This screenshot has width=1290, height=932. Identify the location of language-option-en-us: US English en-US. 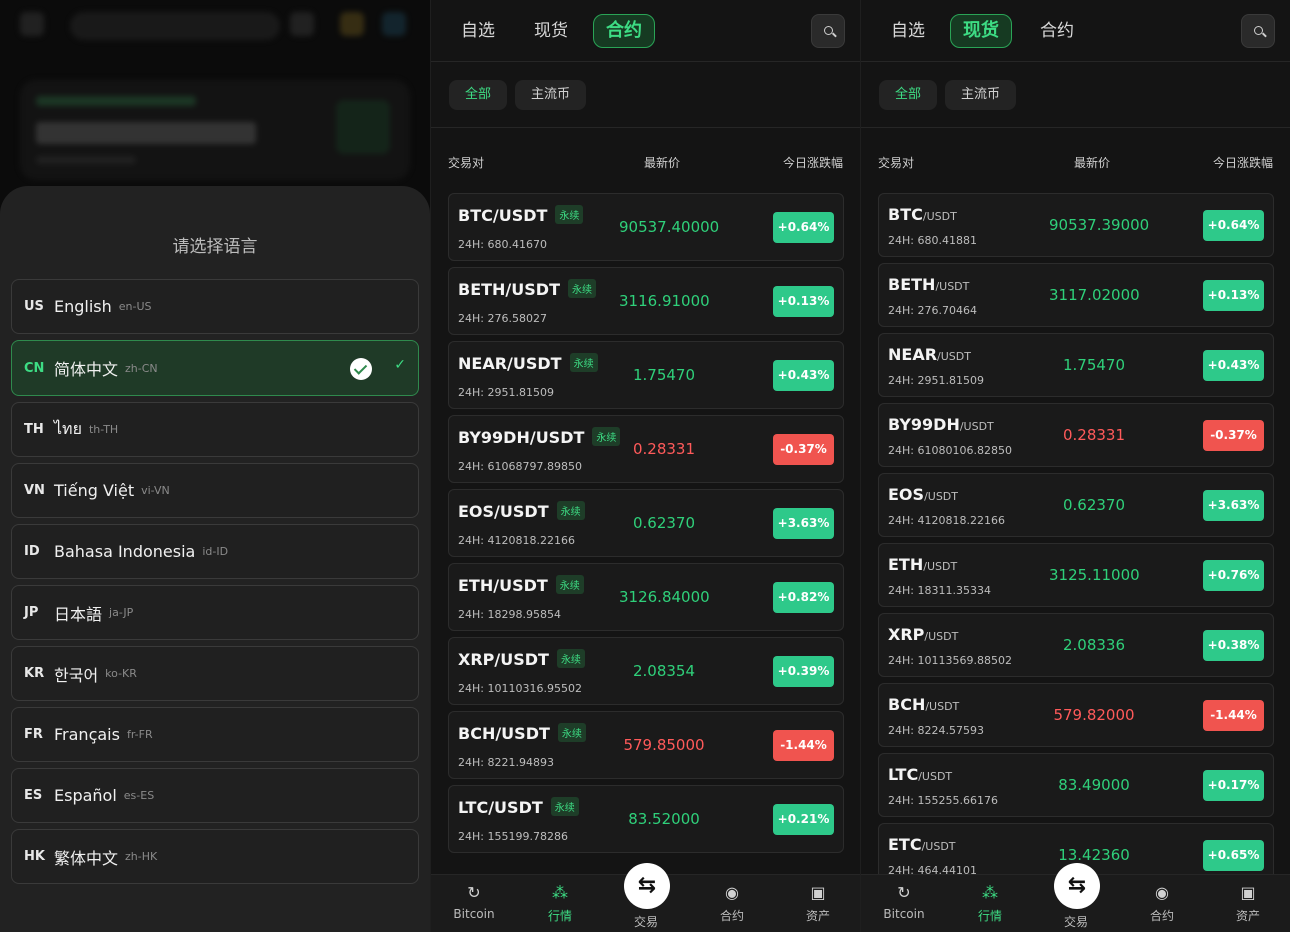
(215, 306).